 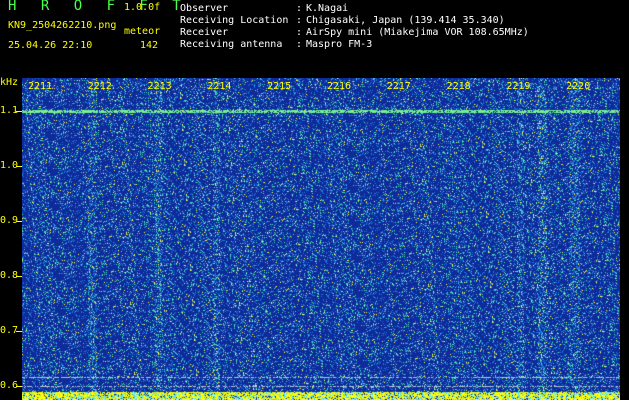 What do you see at coordinates (142, 32) in the screenshot?
I see `detection-label: meteor` at bounding box center [142, 32].